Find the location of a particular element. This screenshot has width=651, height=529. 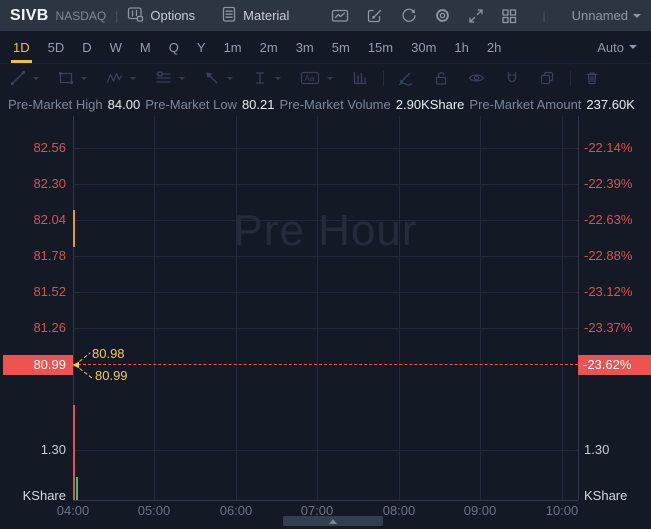

price-axis-label: 81.78 is located at coordinates (49, 255).